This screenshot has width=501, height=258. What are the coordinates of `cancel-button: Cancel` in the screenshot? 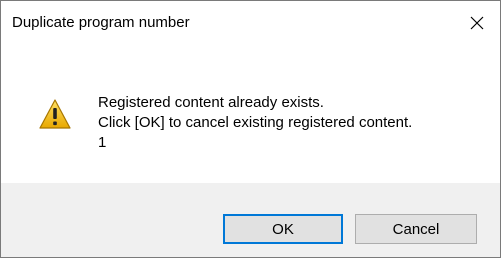 It's located at (416, 229).